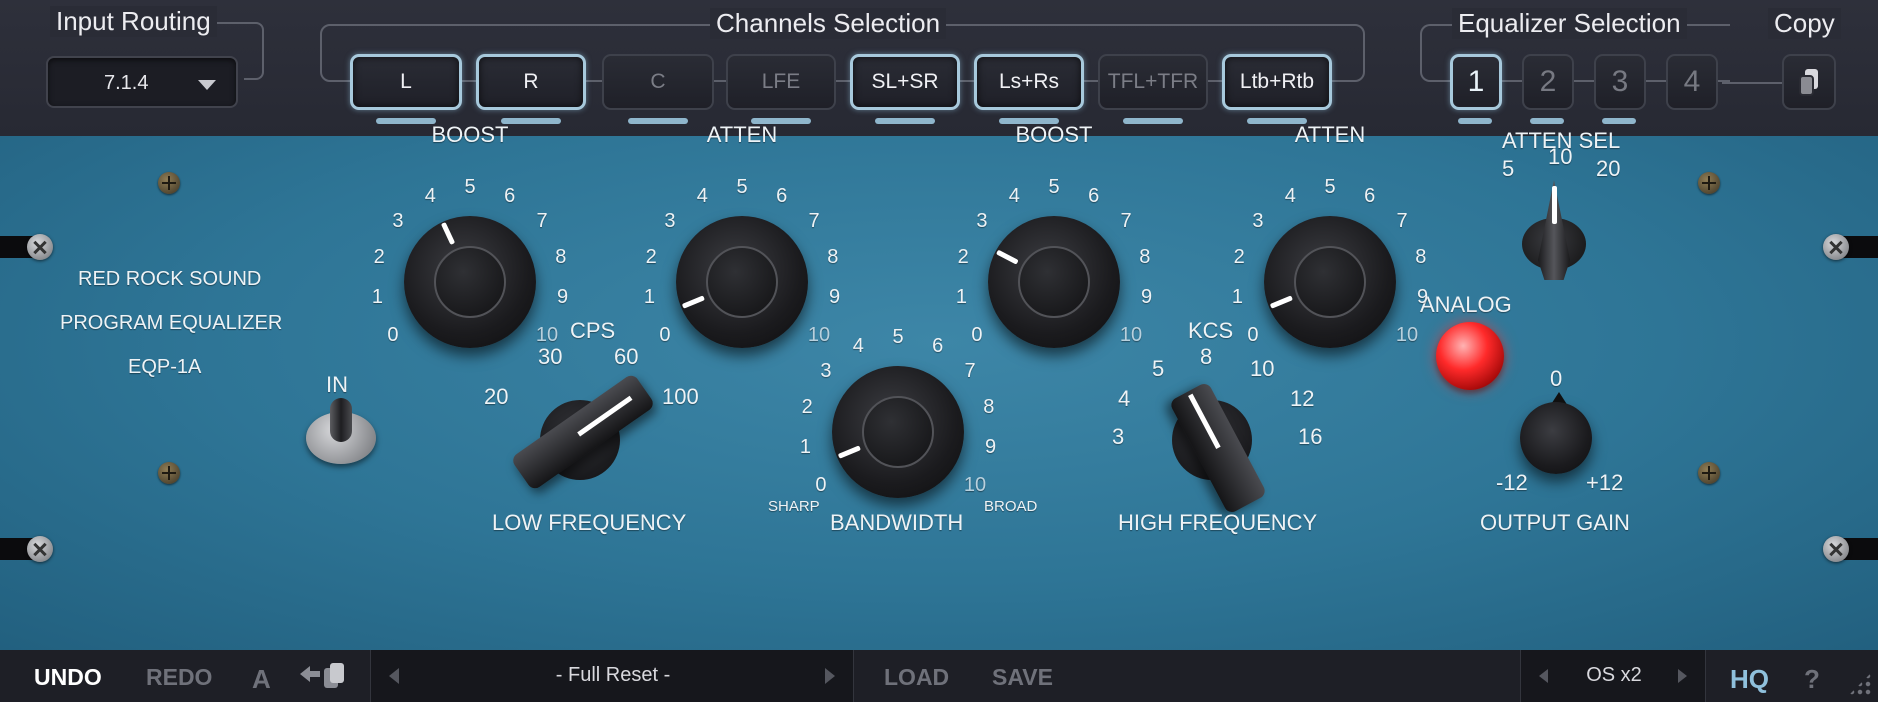 This screenshot has width=1878, height=702. I want to click on hf-atten-scale-3: 3, so click(1258, 220).